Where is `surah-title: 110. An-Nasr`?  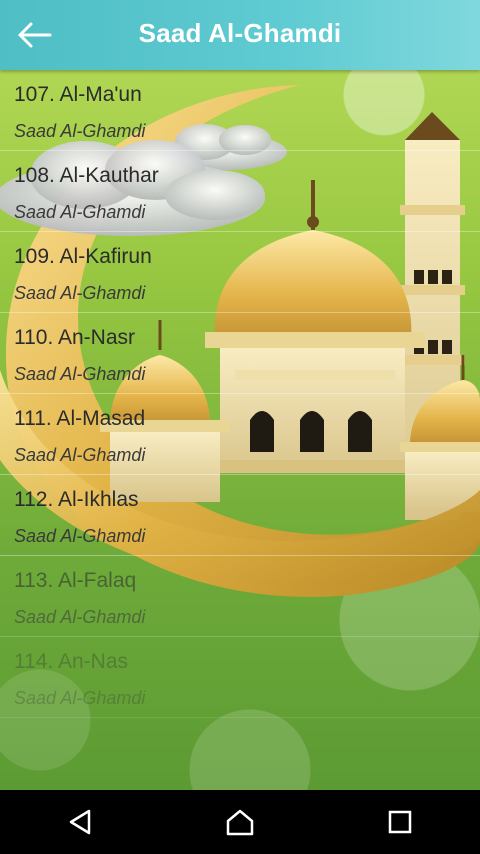 surah-title: 110. An-Nasr is located at coordinates (75, 337).